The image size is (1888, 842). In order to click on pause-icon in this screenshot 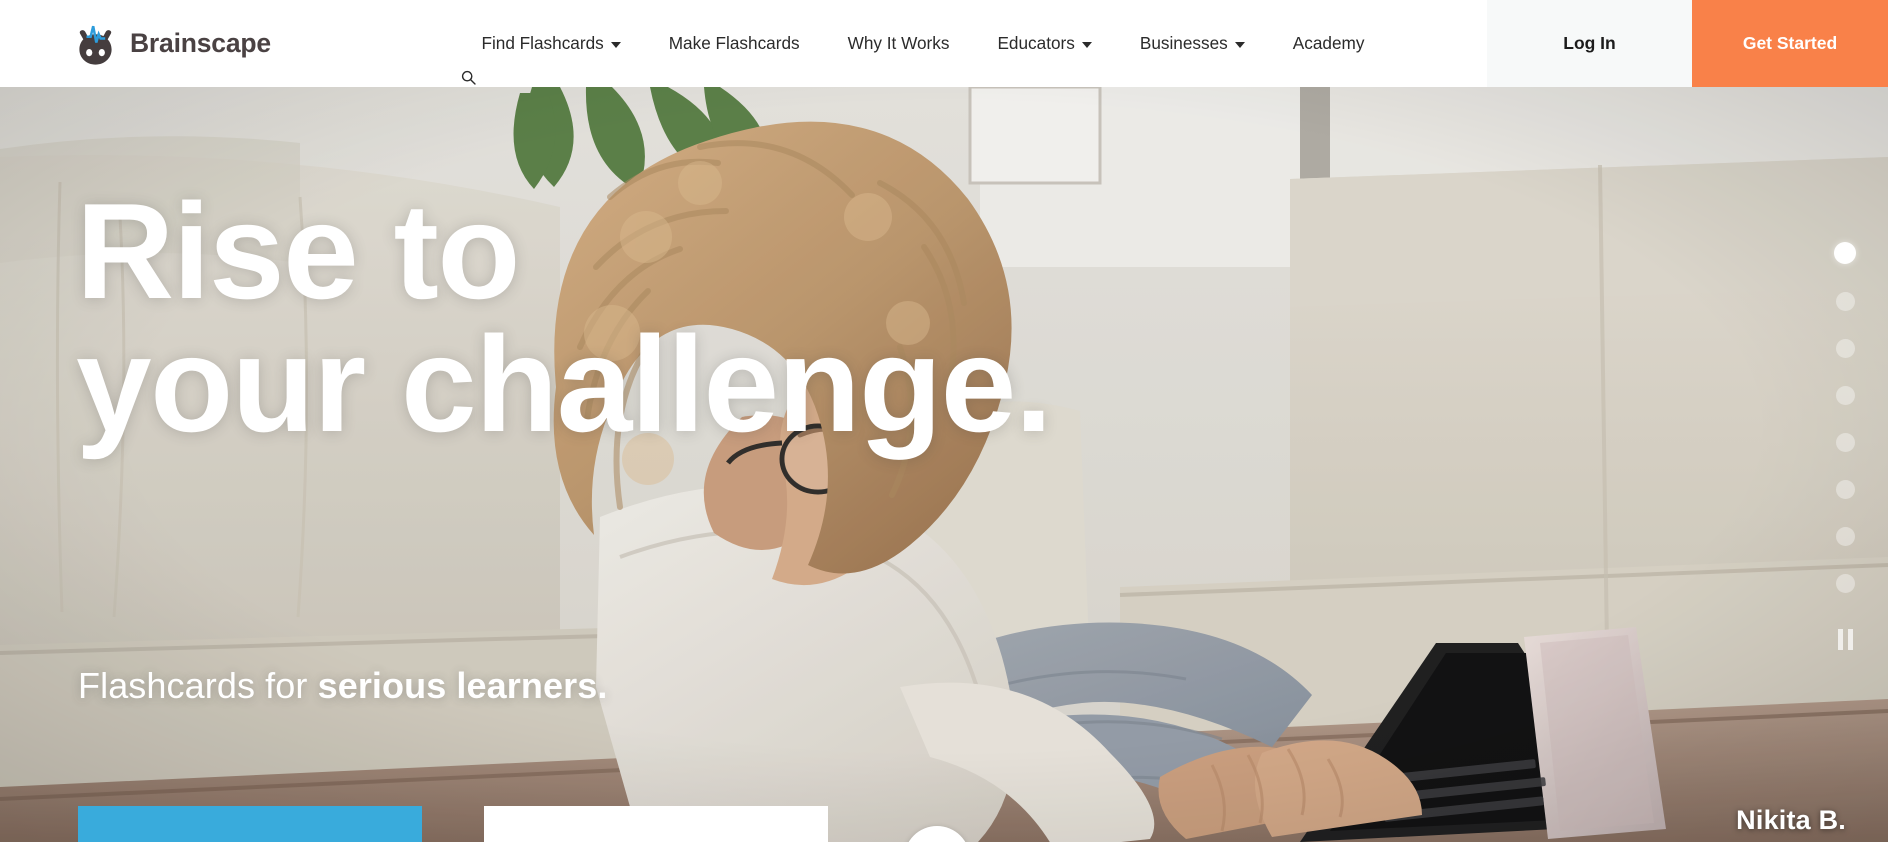, I will do `click(1845, 639)`.